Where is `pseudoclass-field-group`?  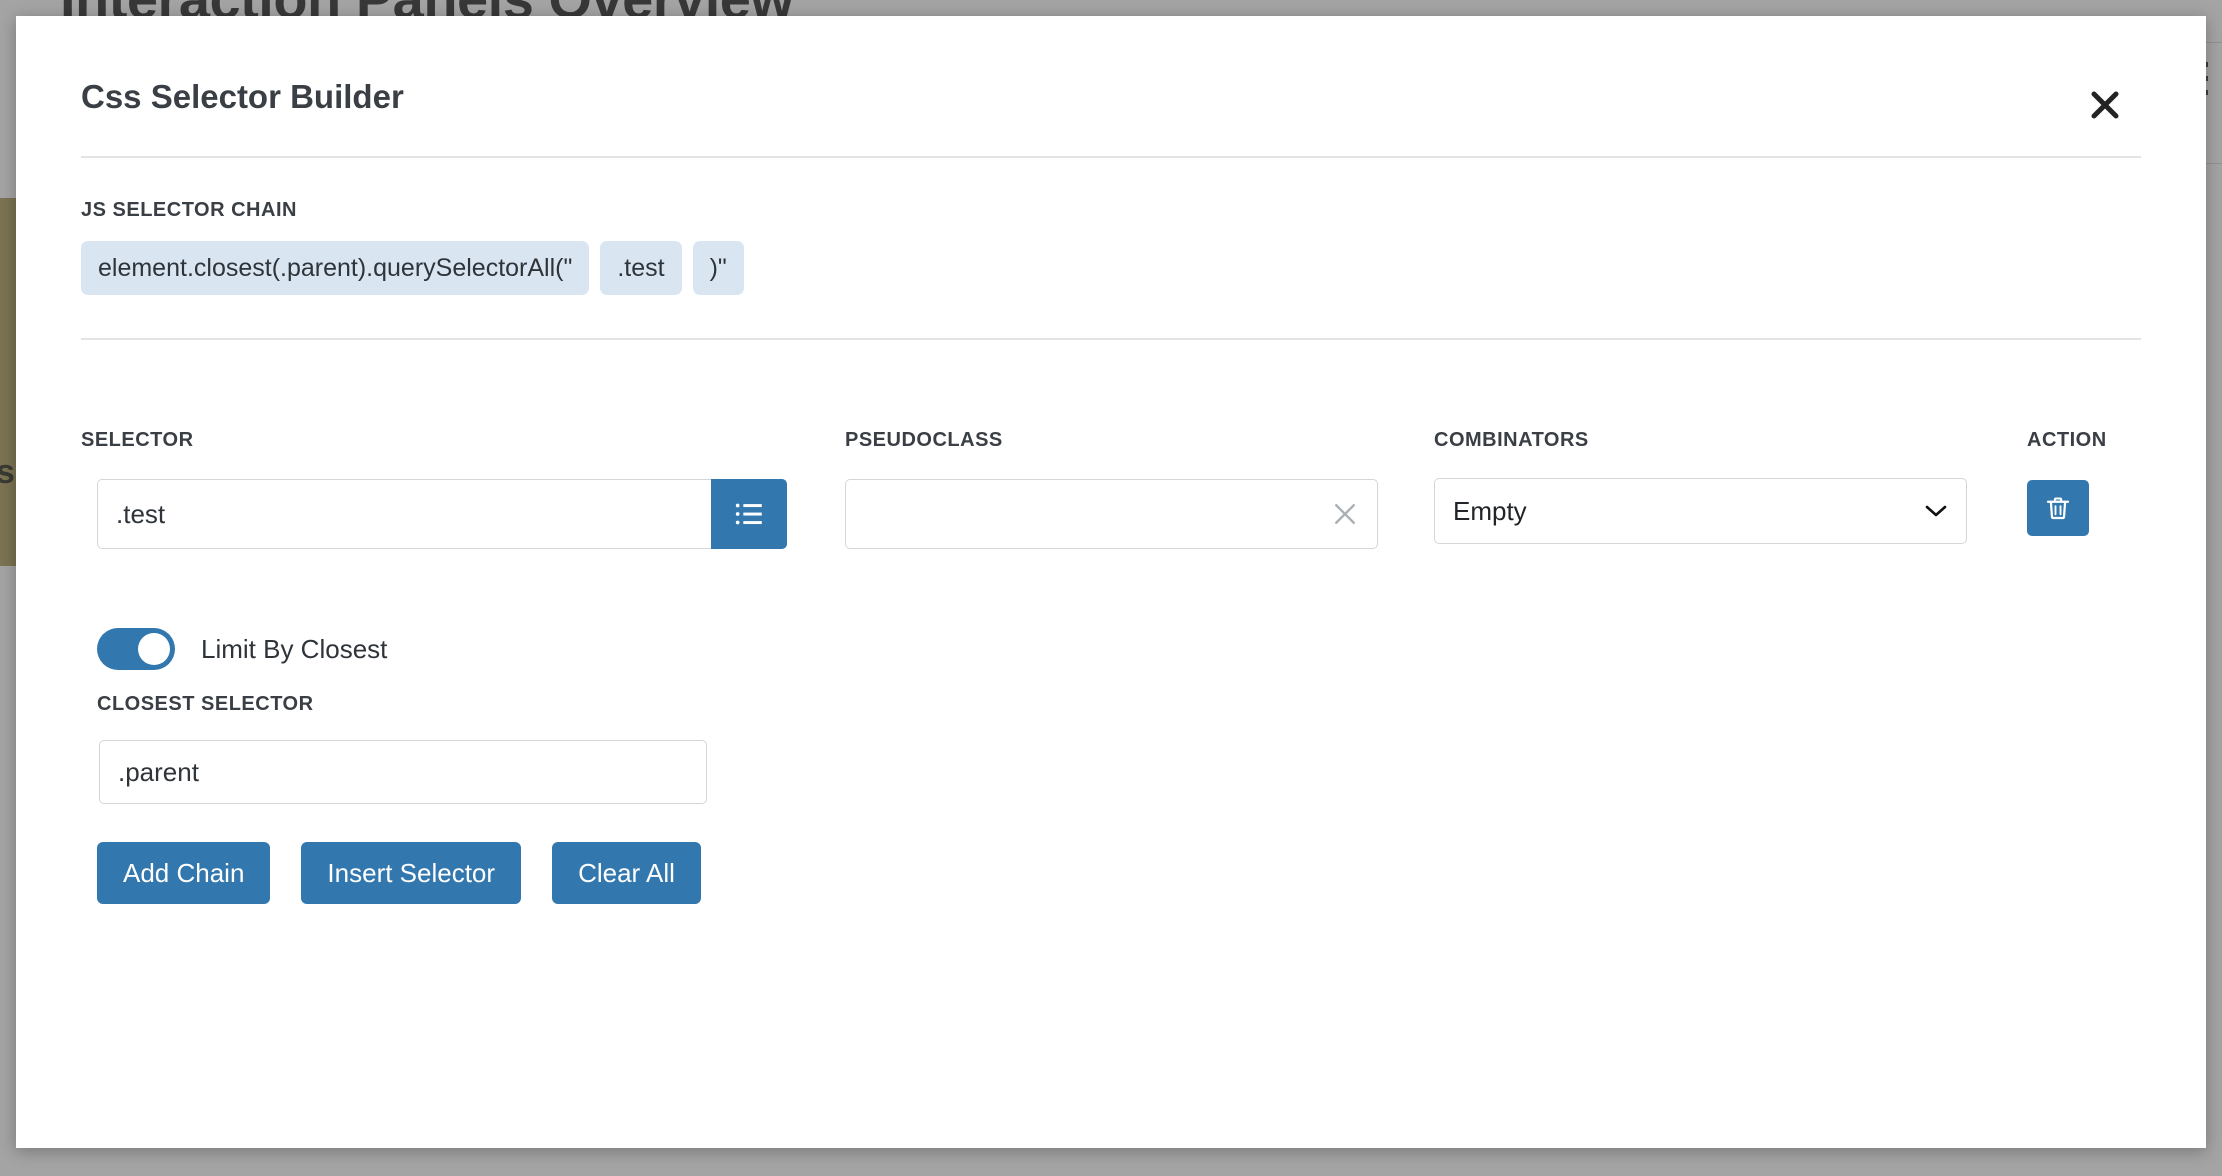
pseudoclass-field-group is located at coordinates (1111, 514).